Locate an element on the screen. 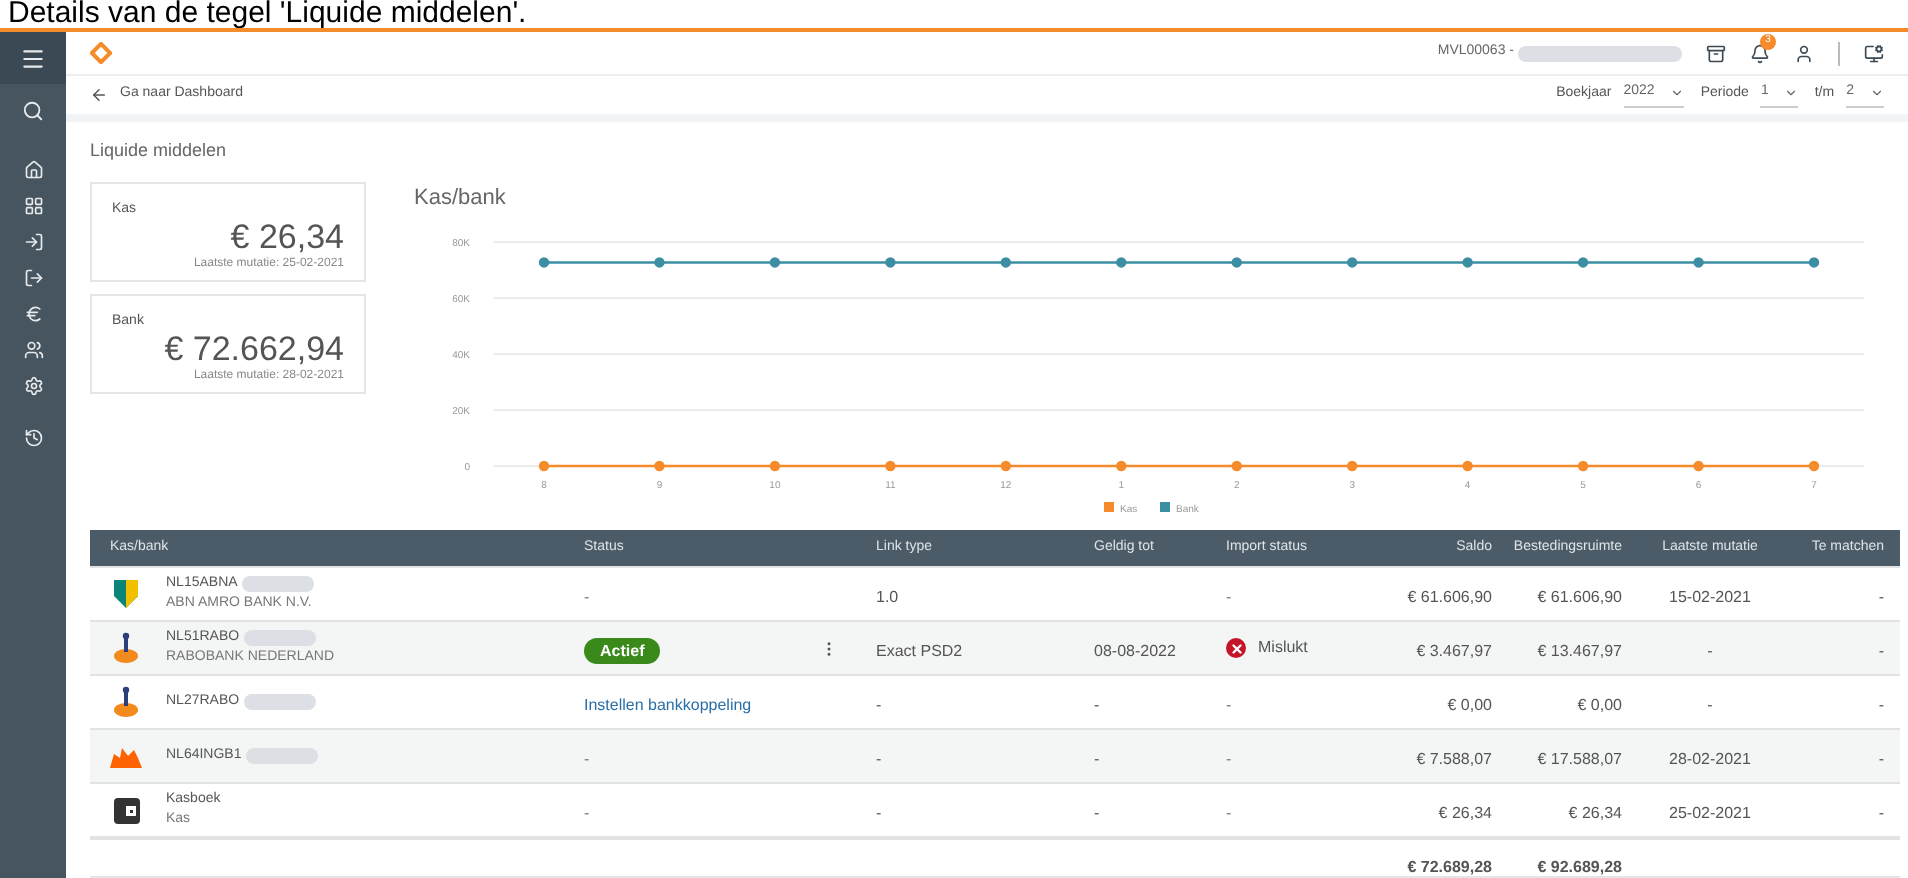 The image size is (1908, 878). lion-logo-icon is located at coordinates (126, 756).